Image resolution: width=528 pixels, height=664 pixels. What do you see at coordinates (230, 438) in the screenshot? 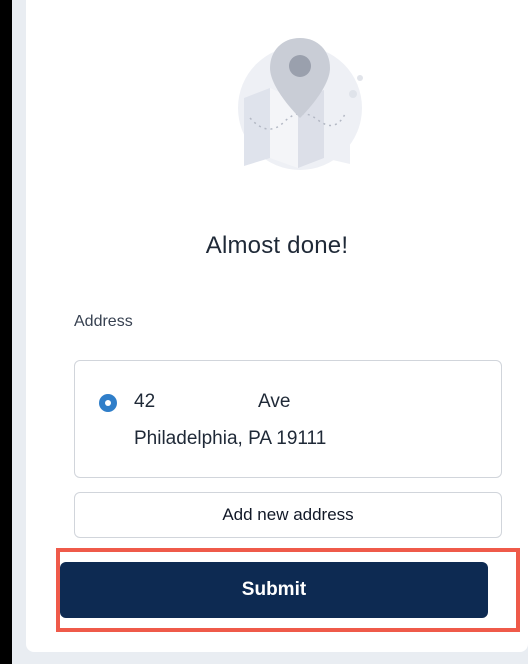
I see `address-line2: Philadelphia, PA 19111` at bounding box center [230, 438].